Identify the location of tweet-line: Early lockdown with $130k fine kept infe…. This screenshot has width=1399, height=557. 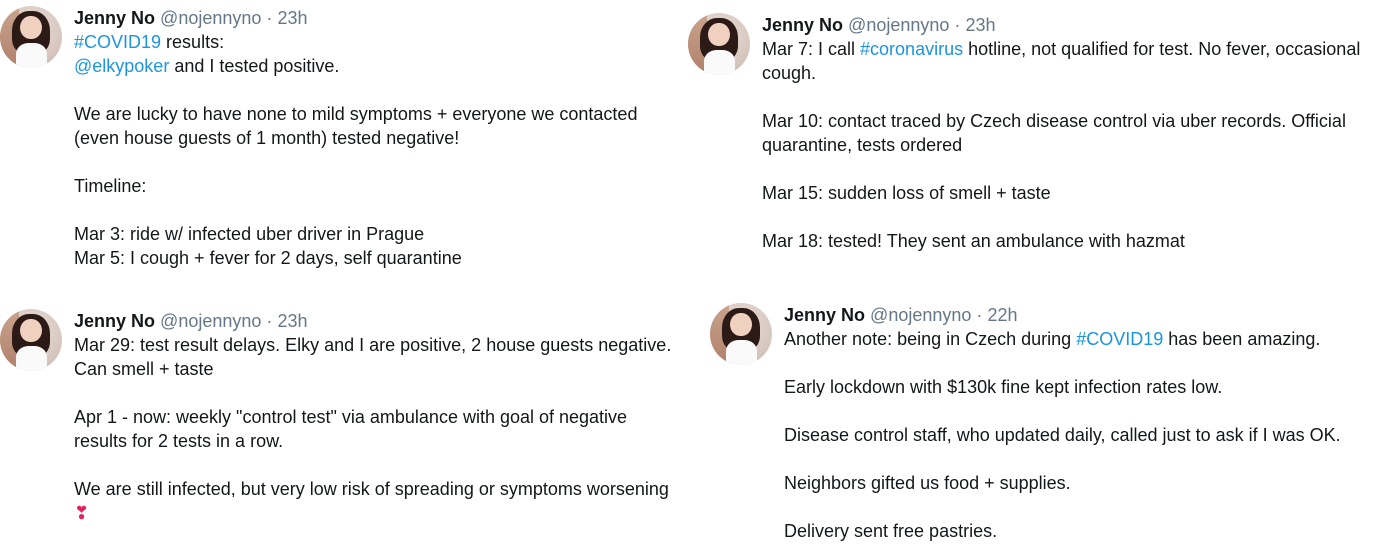
(1062, 387).